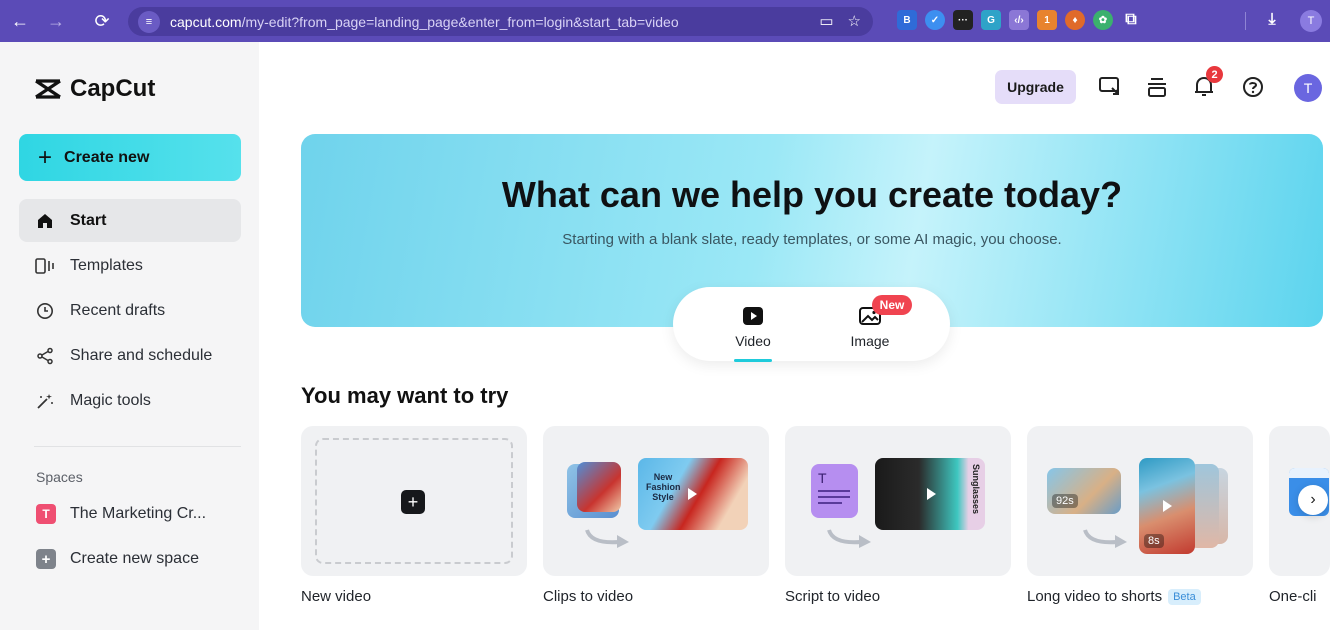  What do you see at coordinates (106, 265) in the screenshot?
I see `sidebar-item-label: Templates` at bounding box center [106, 265].